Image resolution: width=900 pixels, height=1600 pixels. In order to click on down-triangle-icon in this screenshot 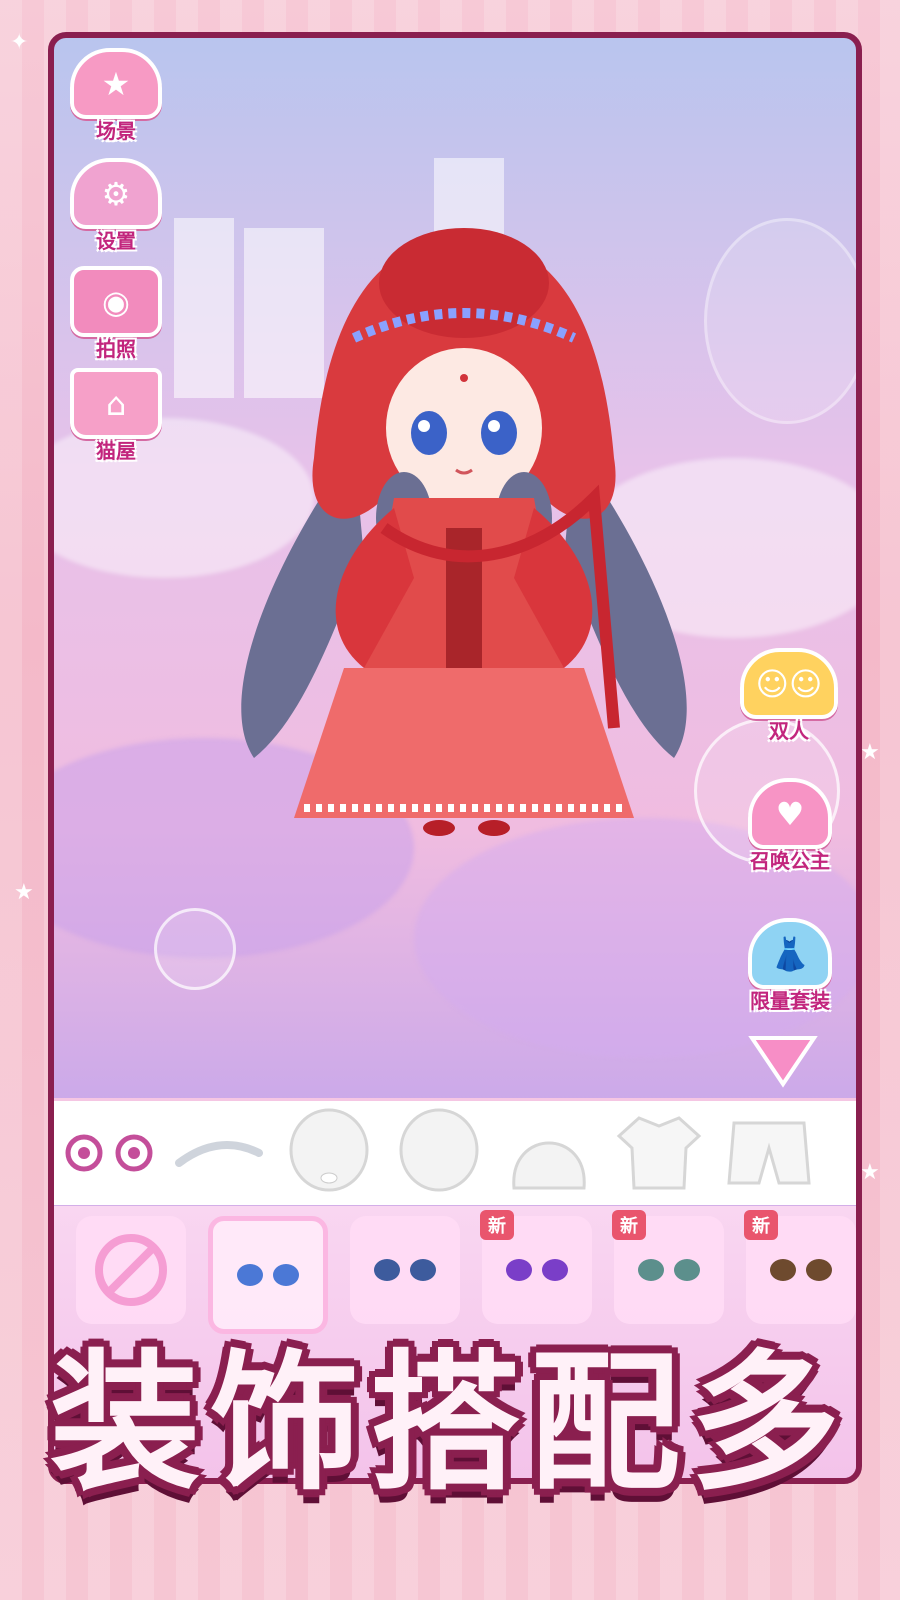, I will do `click(783, 1062)`.